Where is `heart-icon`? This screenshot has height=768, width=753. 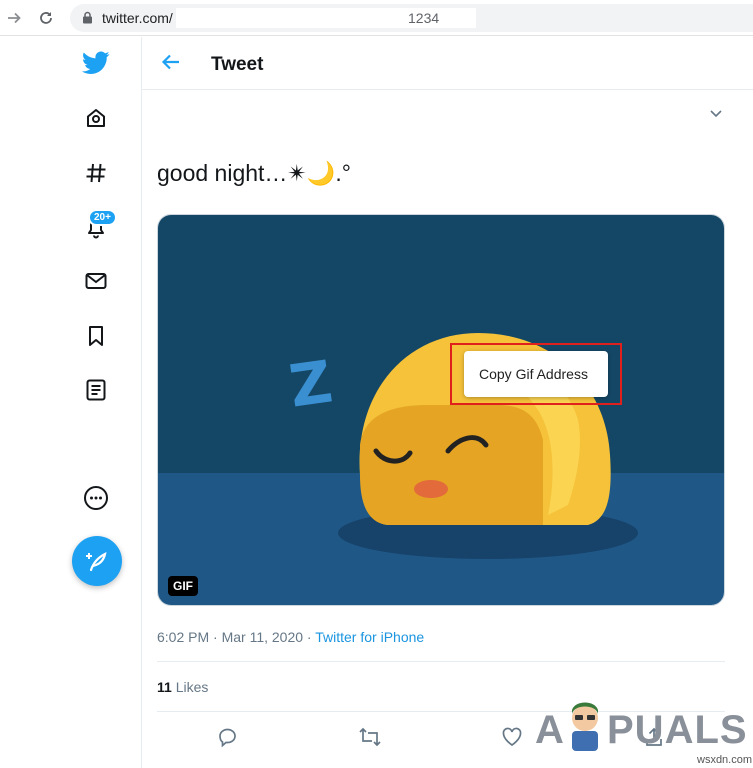 heart-icon is located at coordinates (512, 737).